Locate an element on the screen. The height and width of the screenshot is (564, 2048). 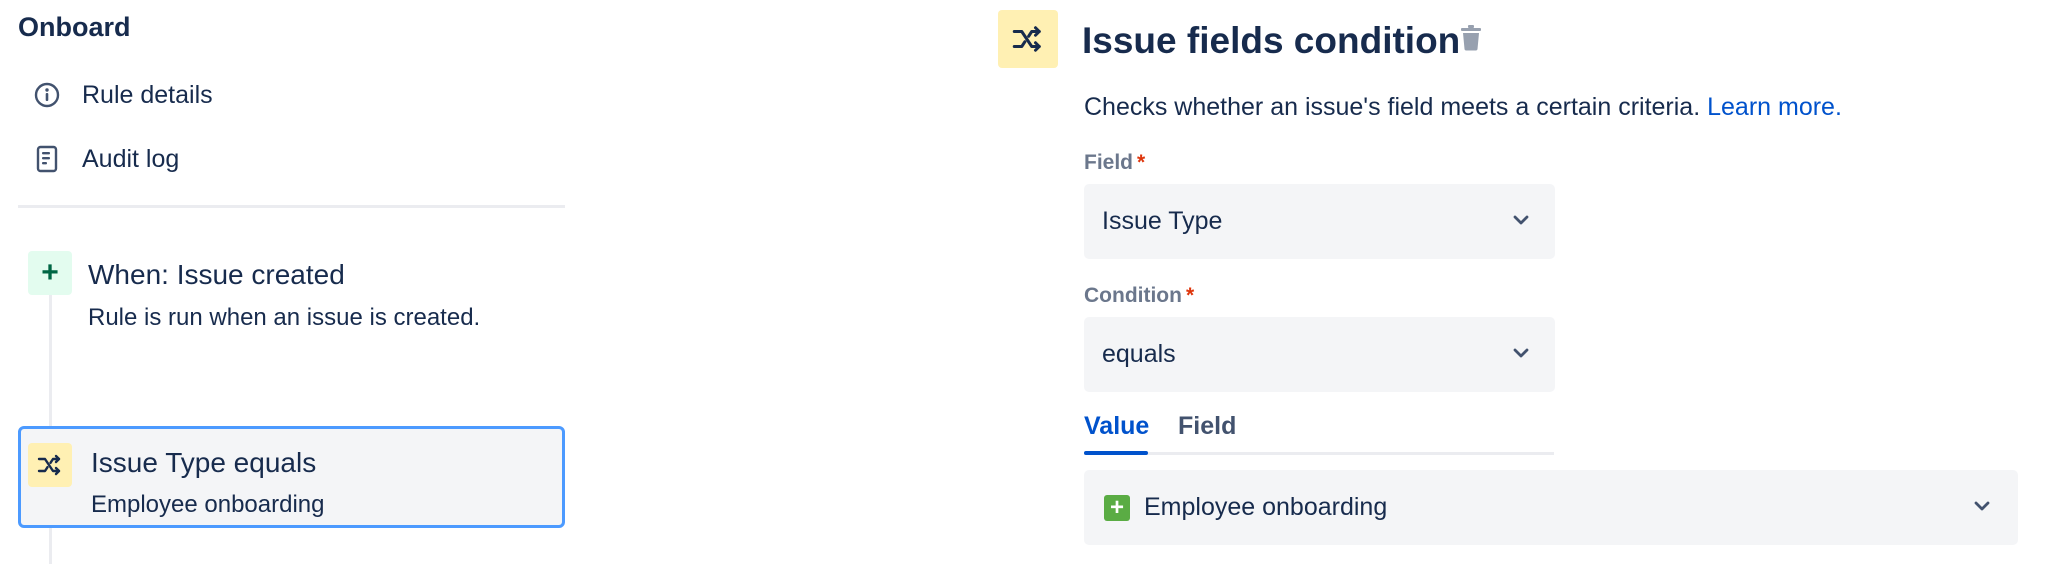
nav-rule-details-label: Rule details is located at coordinates (147, 94).